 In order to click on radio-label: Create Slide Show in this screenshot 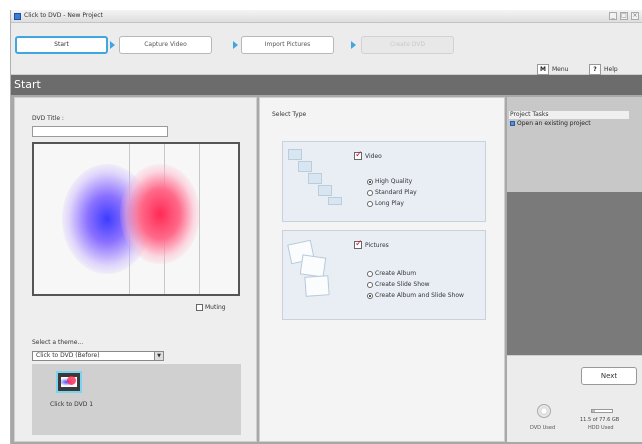, I will do `click(402, 284)`.